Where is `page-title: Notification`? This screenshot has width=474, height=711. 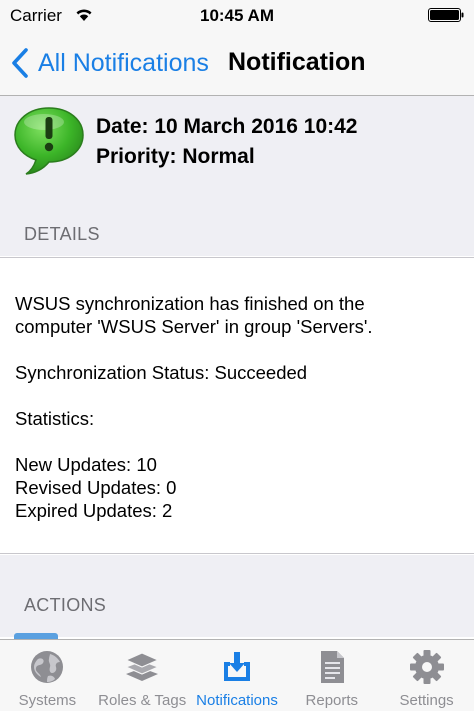
page-title: Notification is located at coordinates (297, 62).